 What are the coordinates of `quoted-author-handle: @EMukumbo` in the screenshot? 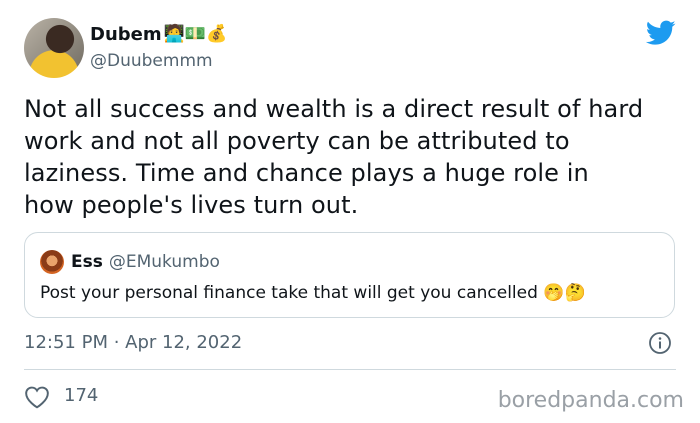 It's located at (164, 262).